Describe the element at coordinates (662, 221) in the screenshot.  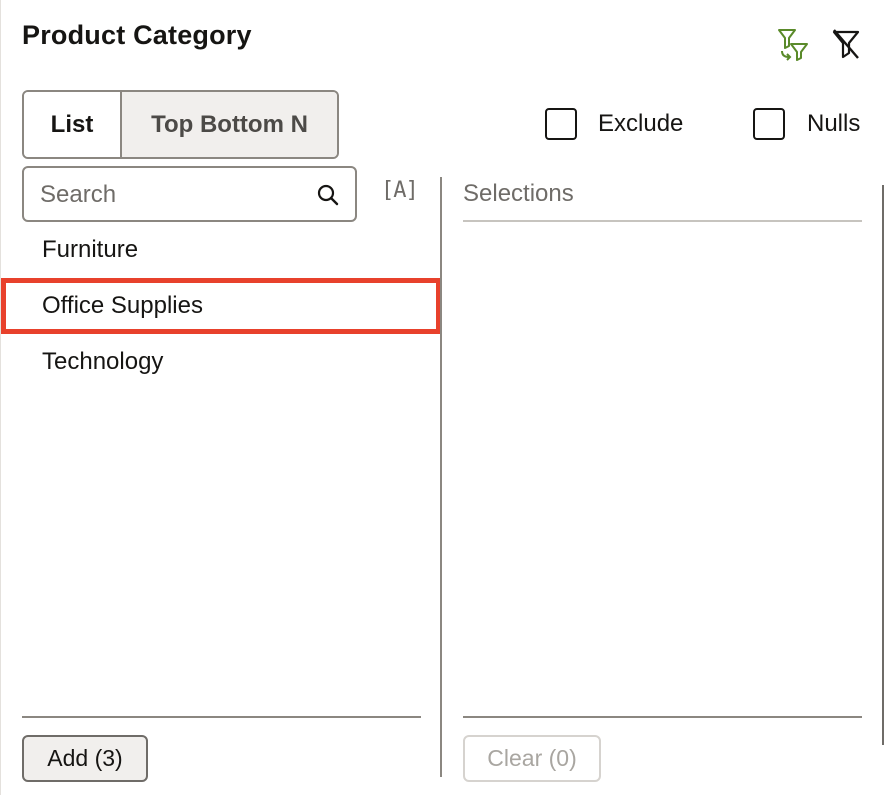
I see `selections-divider` at that location.